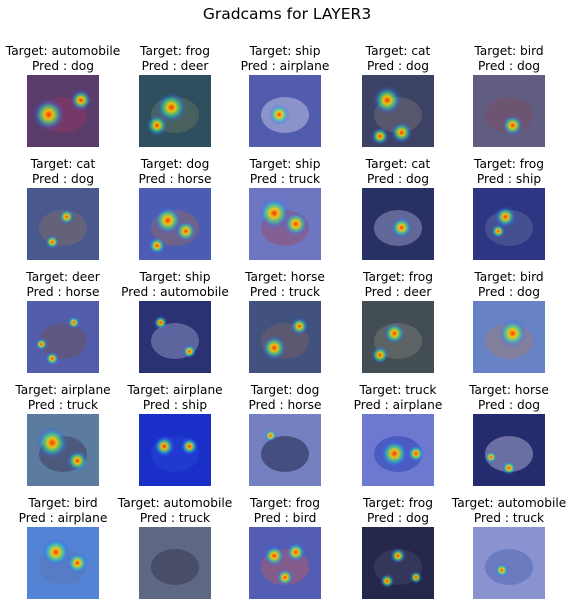 Image resolution: width=574 pixels, height=610 pixels. I want to click on gradcam-panel: Target: horse Pred : truck, so click(285, 327).